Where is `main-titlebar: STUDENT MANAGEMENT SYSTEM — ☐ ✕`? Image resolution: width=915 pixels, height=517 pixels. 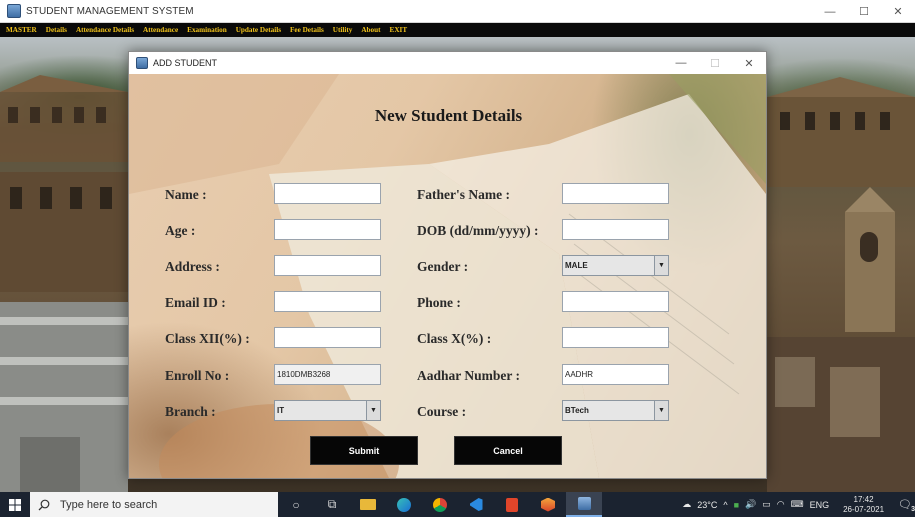 main-titlebar: STUDENT MANAGEMENT SYSTEM — ☐ ✕ is located at coordinates (457, 11).